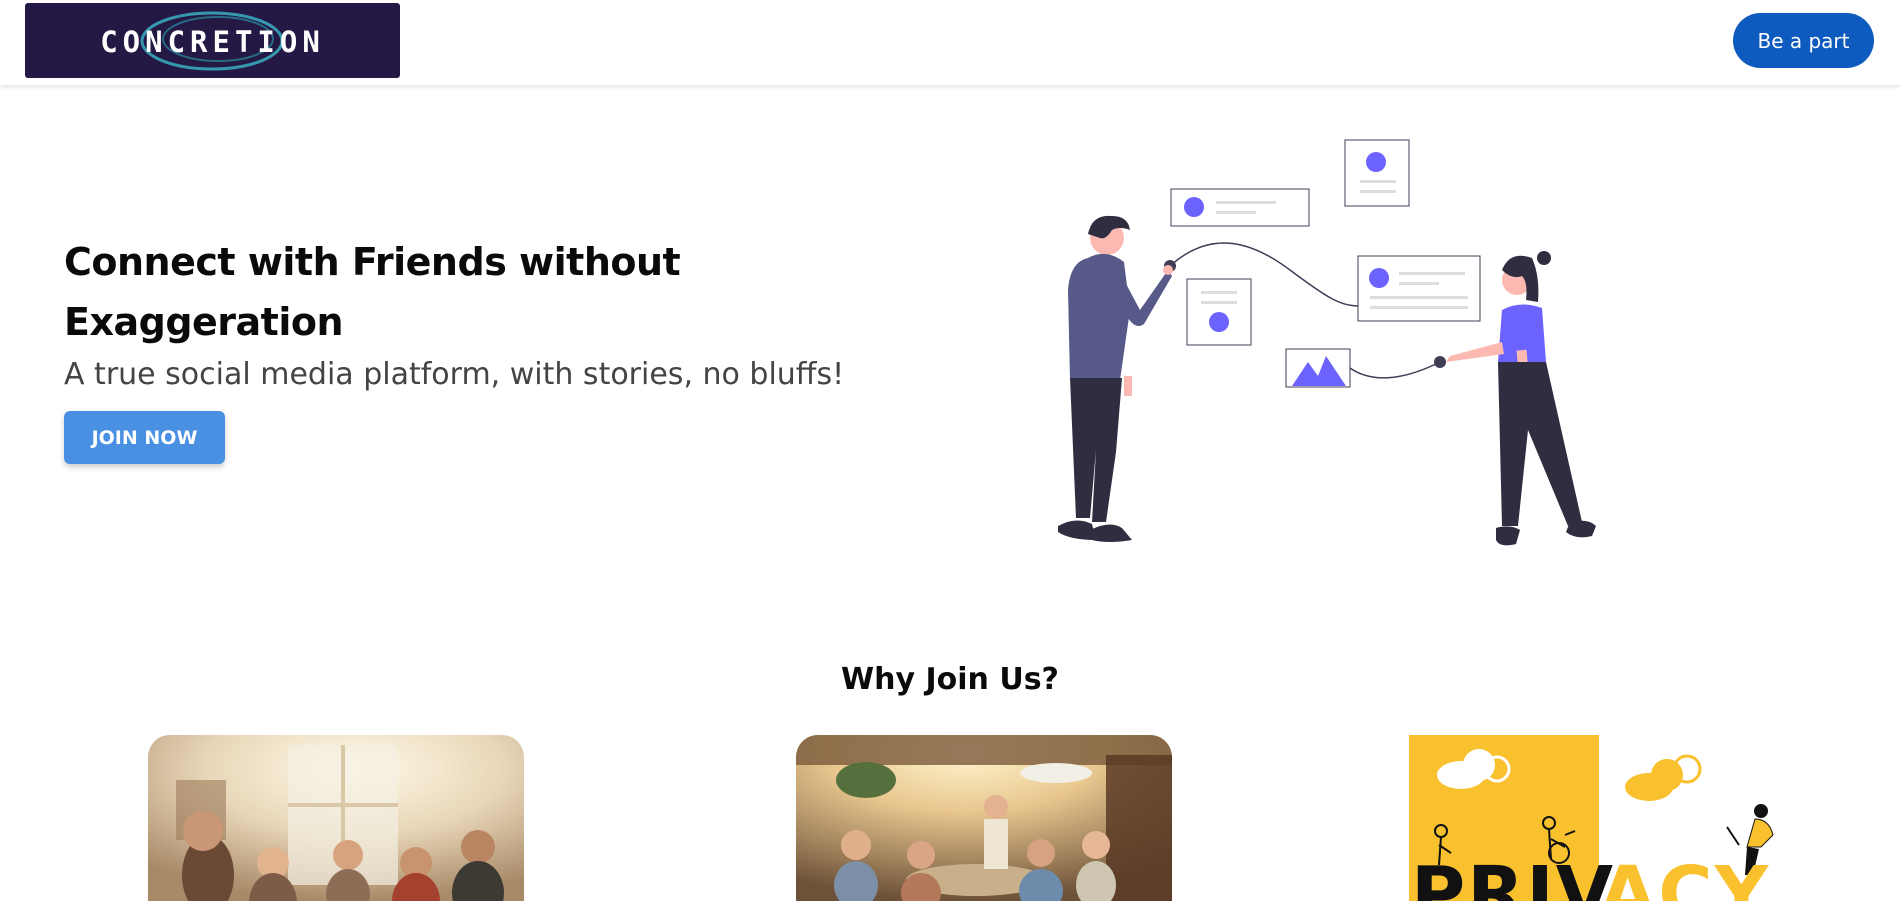 The width and height of the screenshot is (1900, 901). Describe the element at coordinates (1513, 876) in the screenshot. I see `svg-text: PRIV` at that location.